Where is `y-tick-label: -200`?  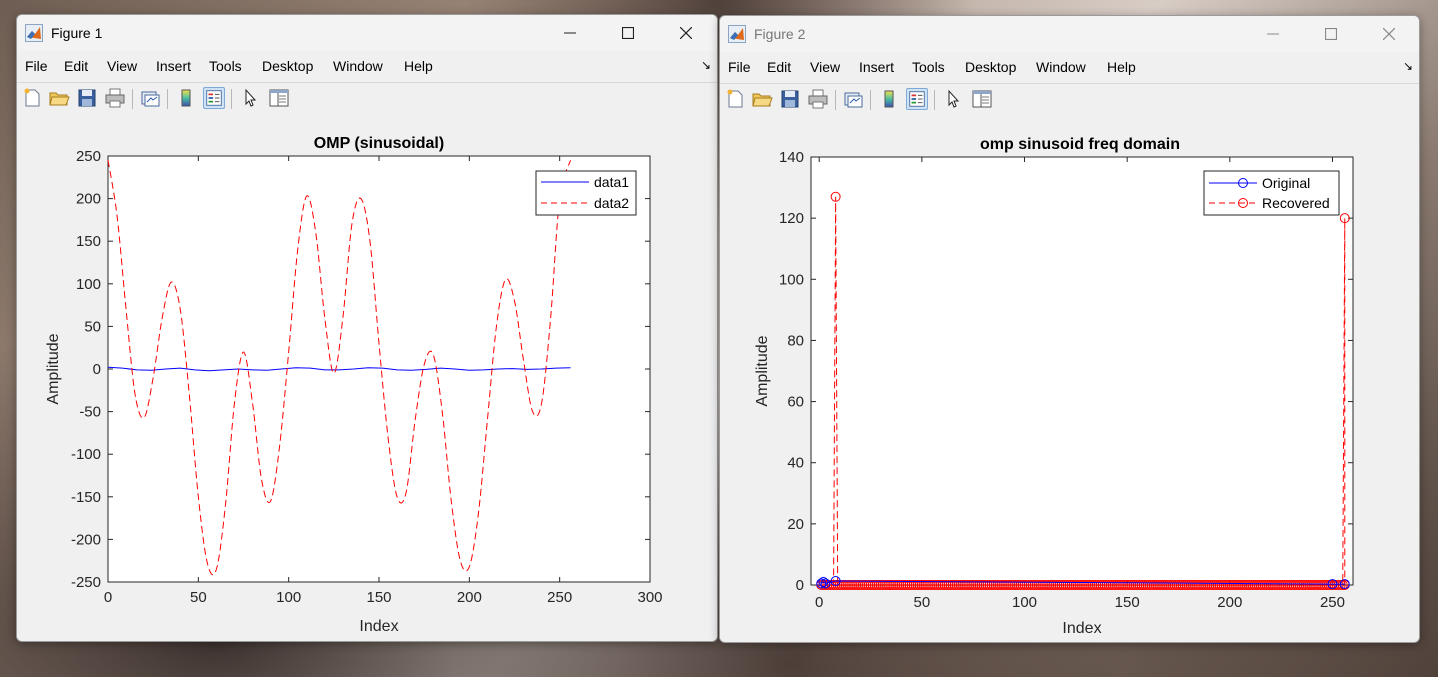
y-tick-label: -200 is located at coordinates (86, 539).